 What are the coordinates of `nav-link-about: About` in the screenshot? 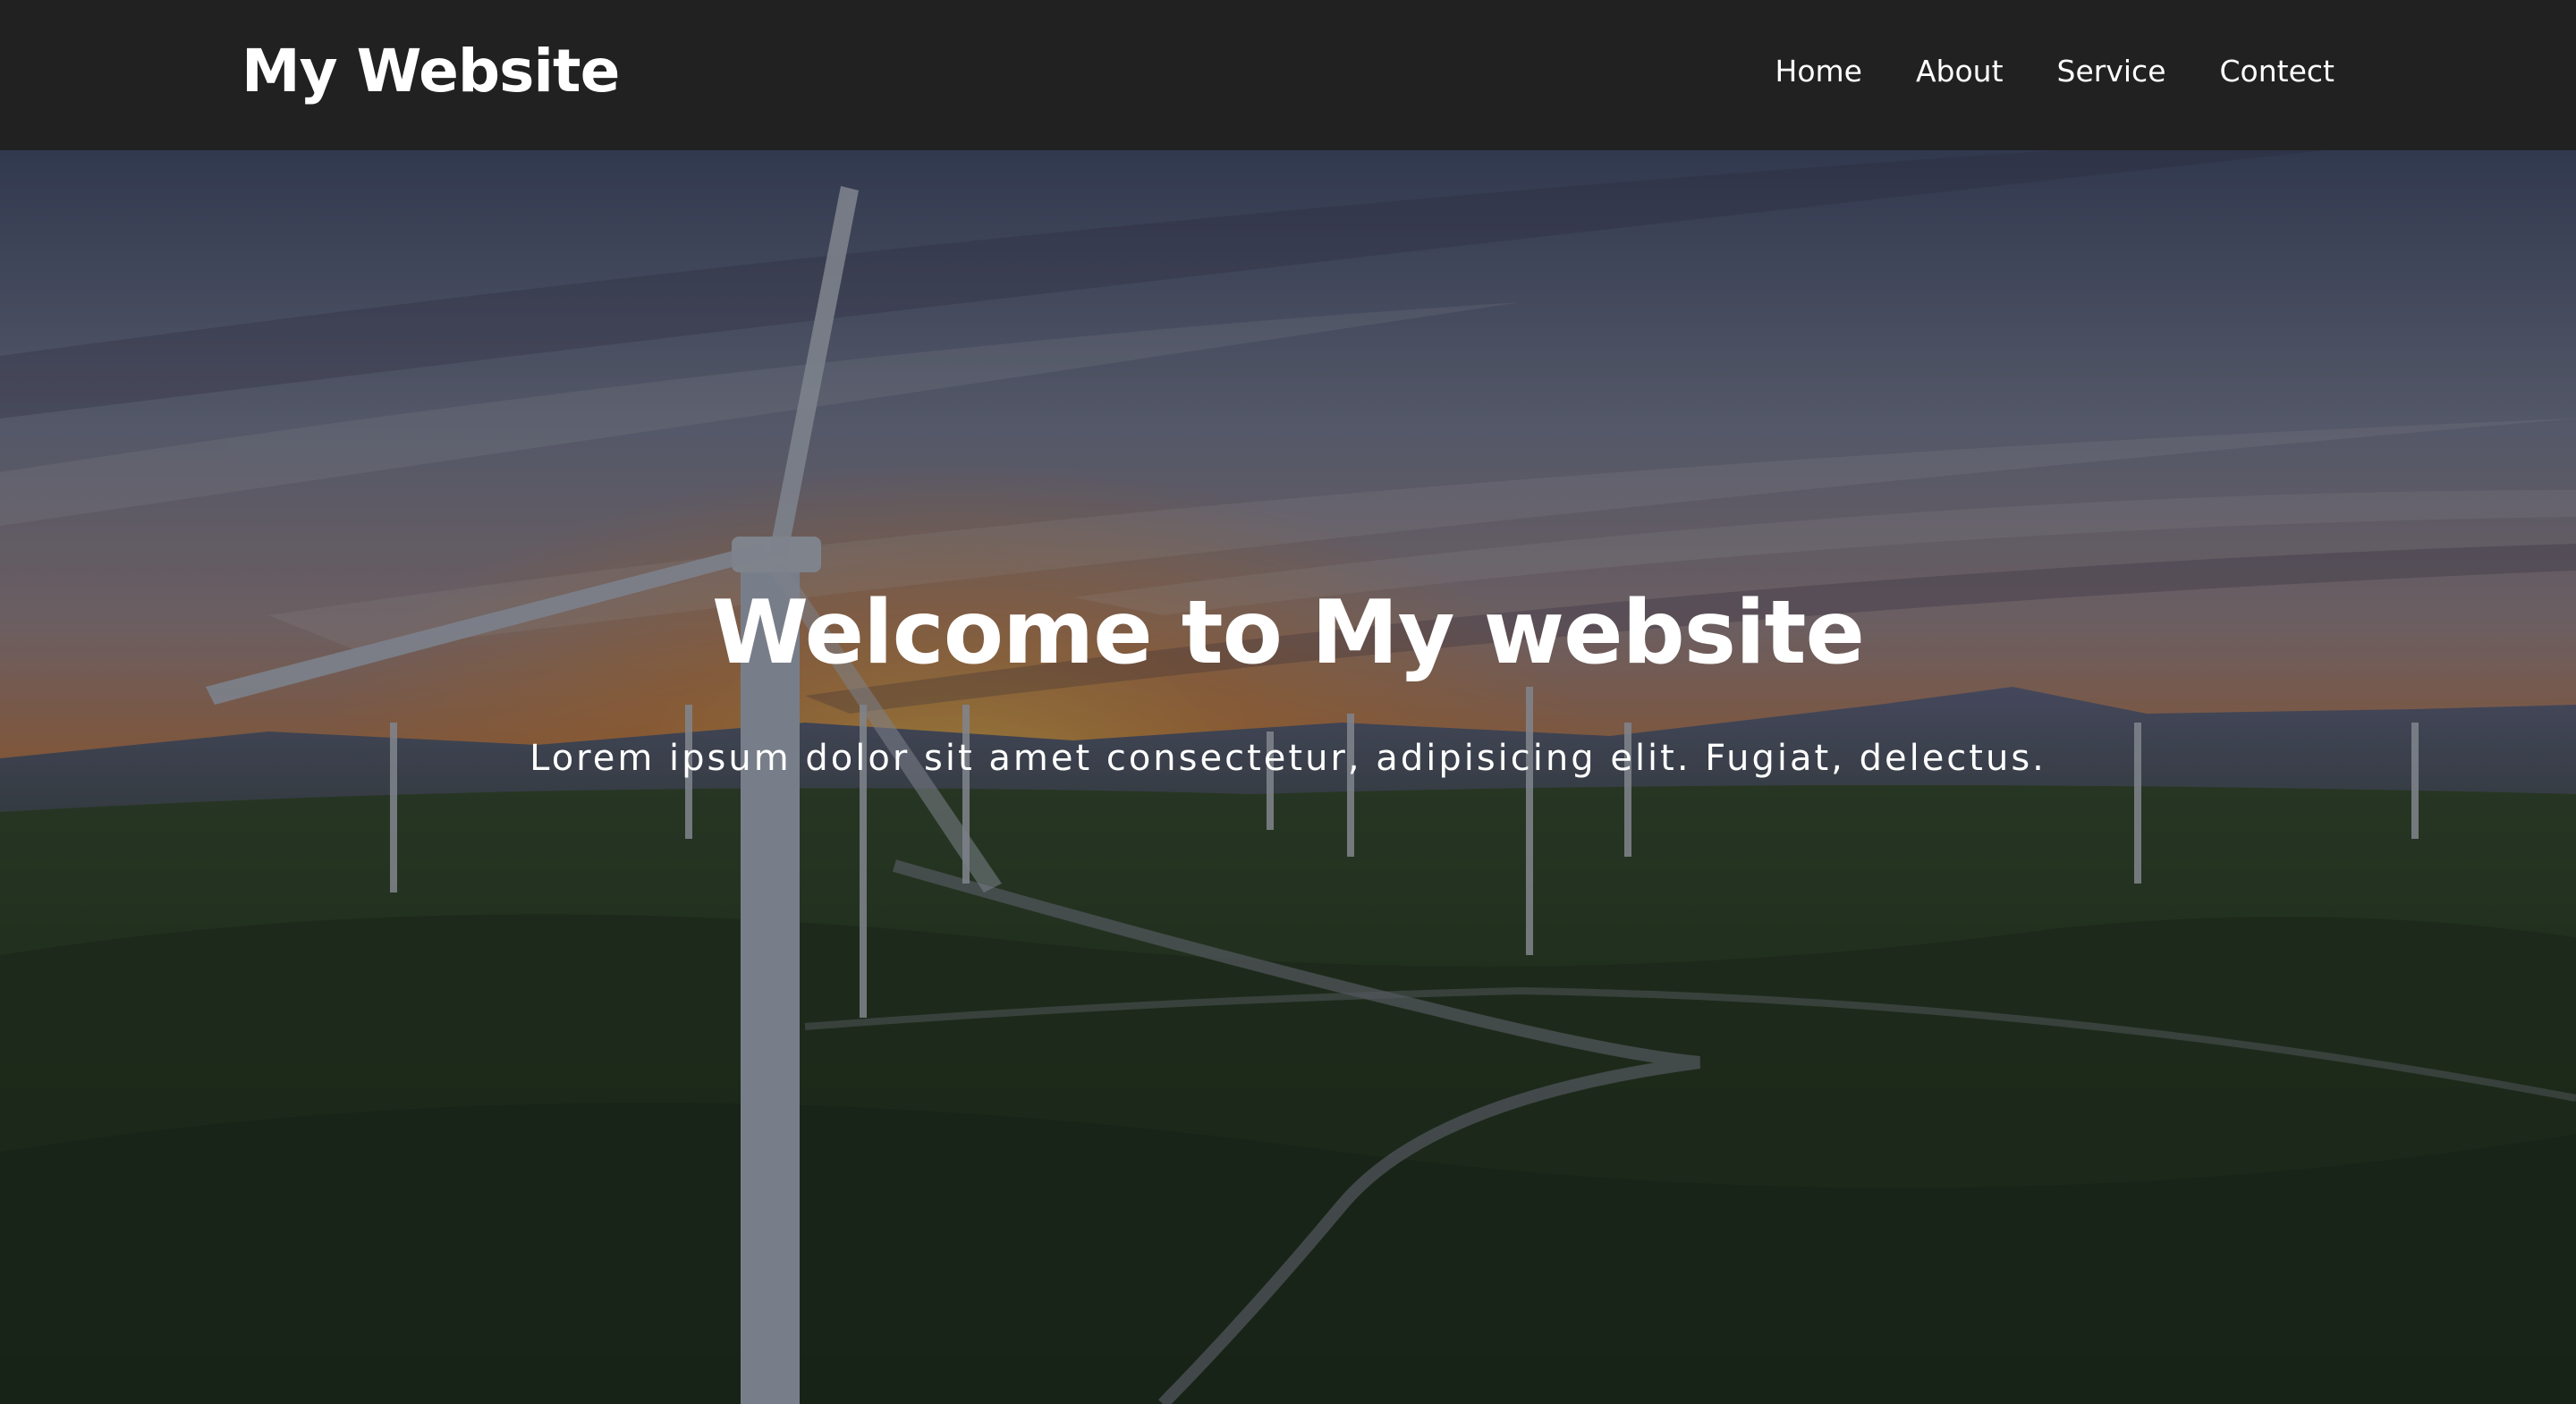 It's located at (1960, 71).